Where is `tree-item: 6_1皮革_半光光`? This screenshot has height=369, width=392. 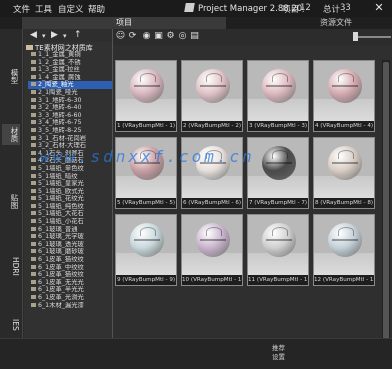
tree-item: 6_1皮革_半光光 is located at coordinates (70, 290).